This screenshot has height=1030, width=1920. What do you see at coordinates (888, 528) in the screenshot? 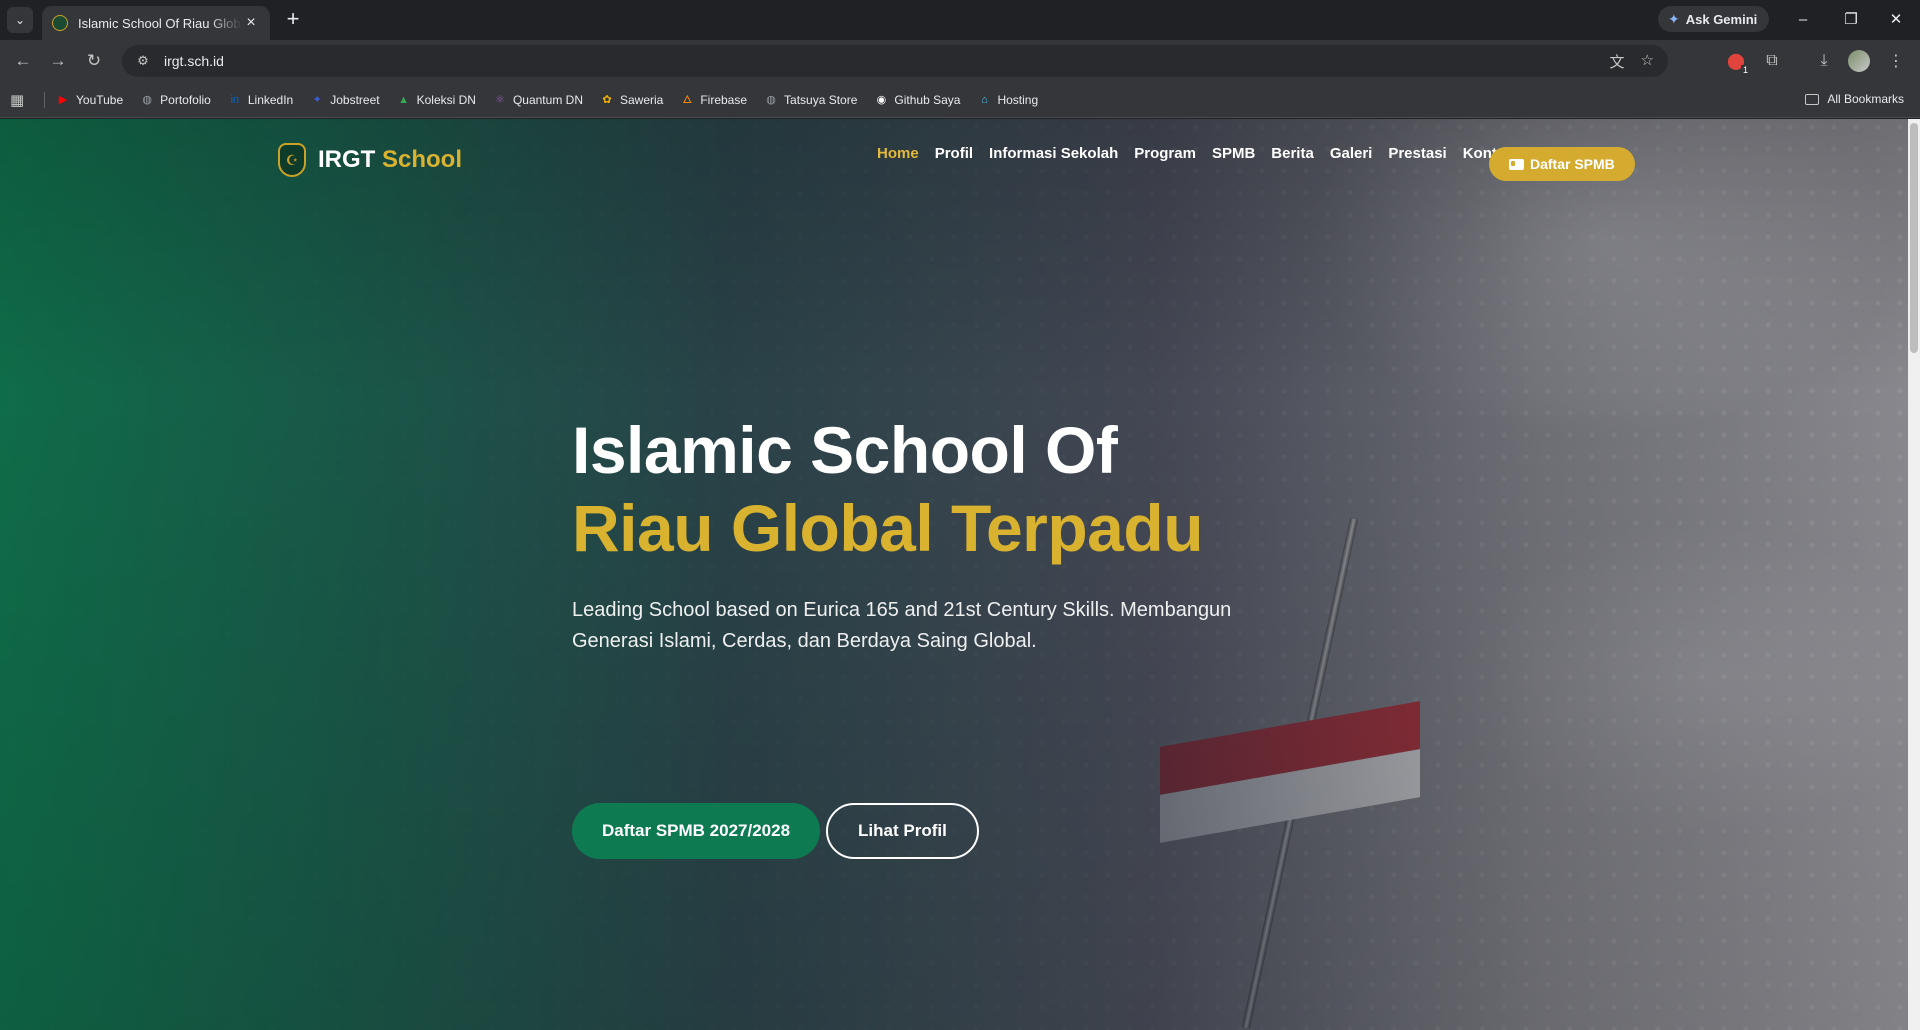
I see `hero-title-line2: Riau Global Terpadu` at bounding box center [888, 528].